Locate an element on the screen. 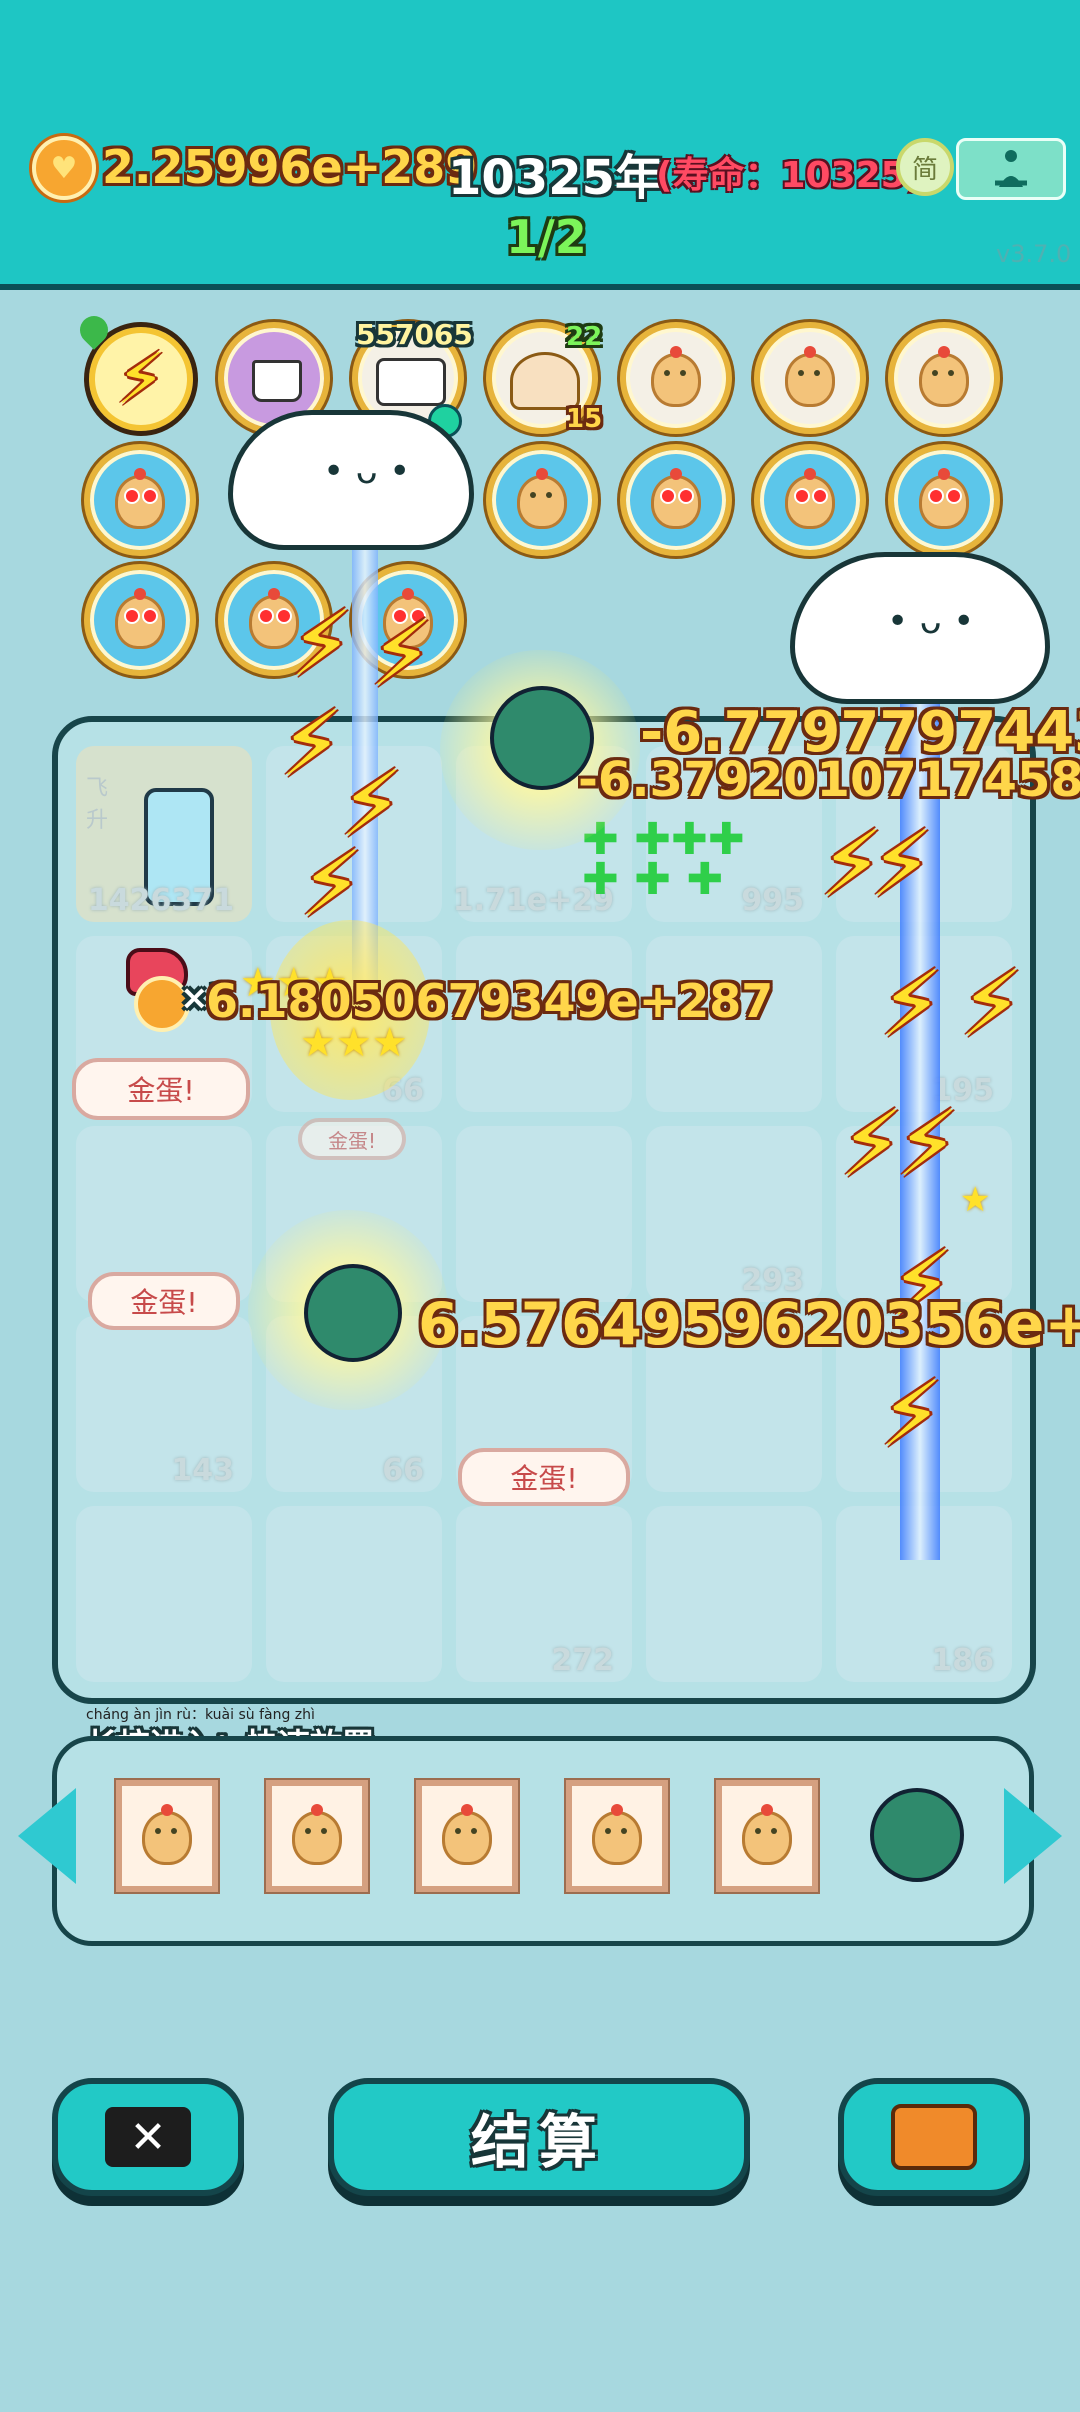 Image resolution: width=1080 pixels, height=2412 pixels. cell-value: 1426371 is located at coordinates (160, 900).